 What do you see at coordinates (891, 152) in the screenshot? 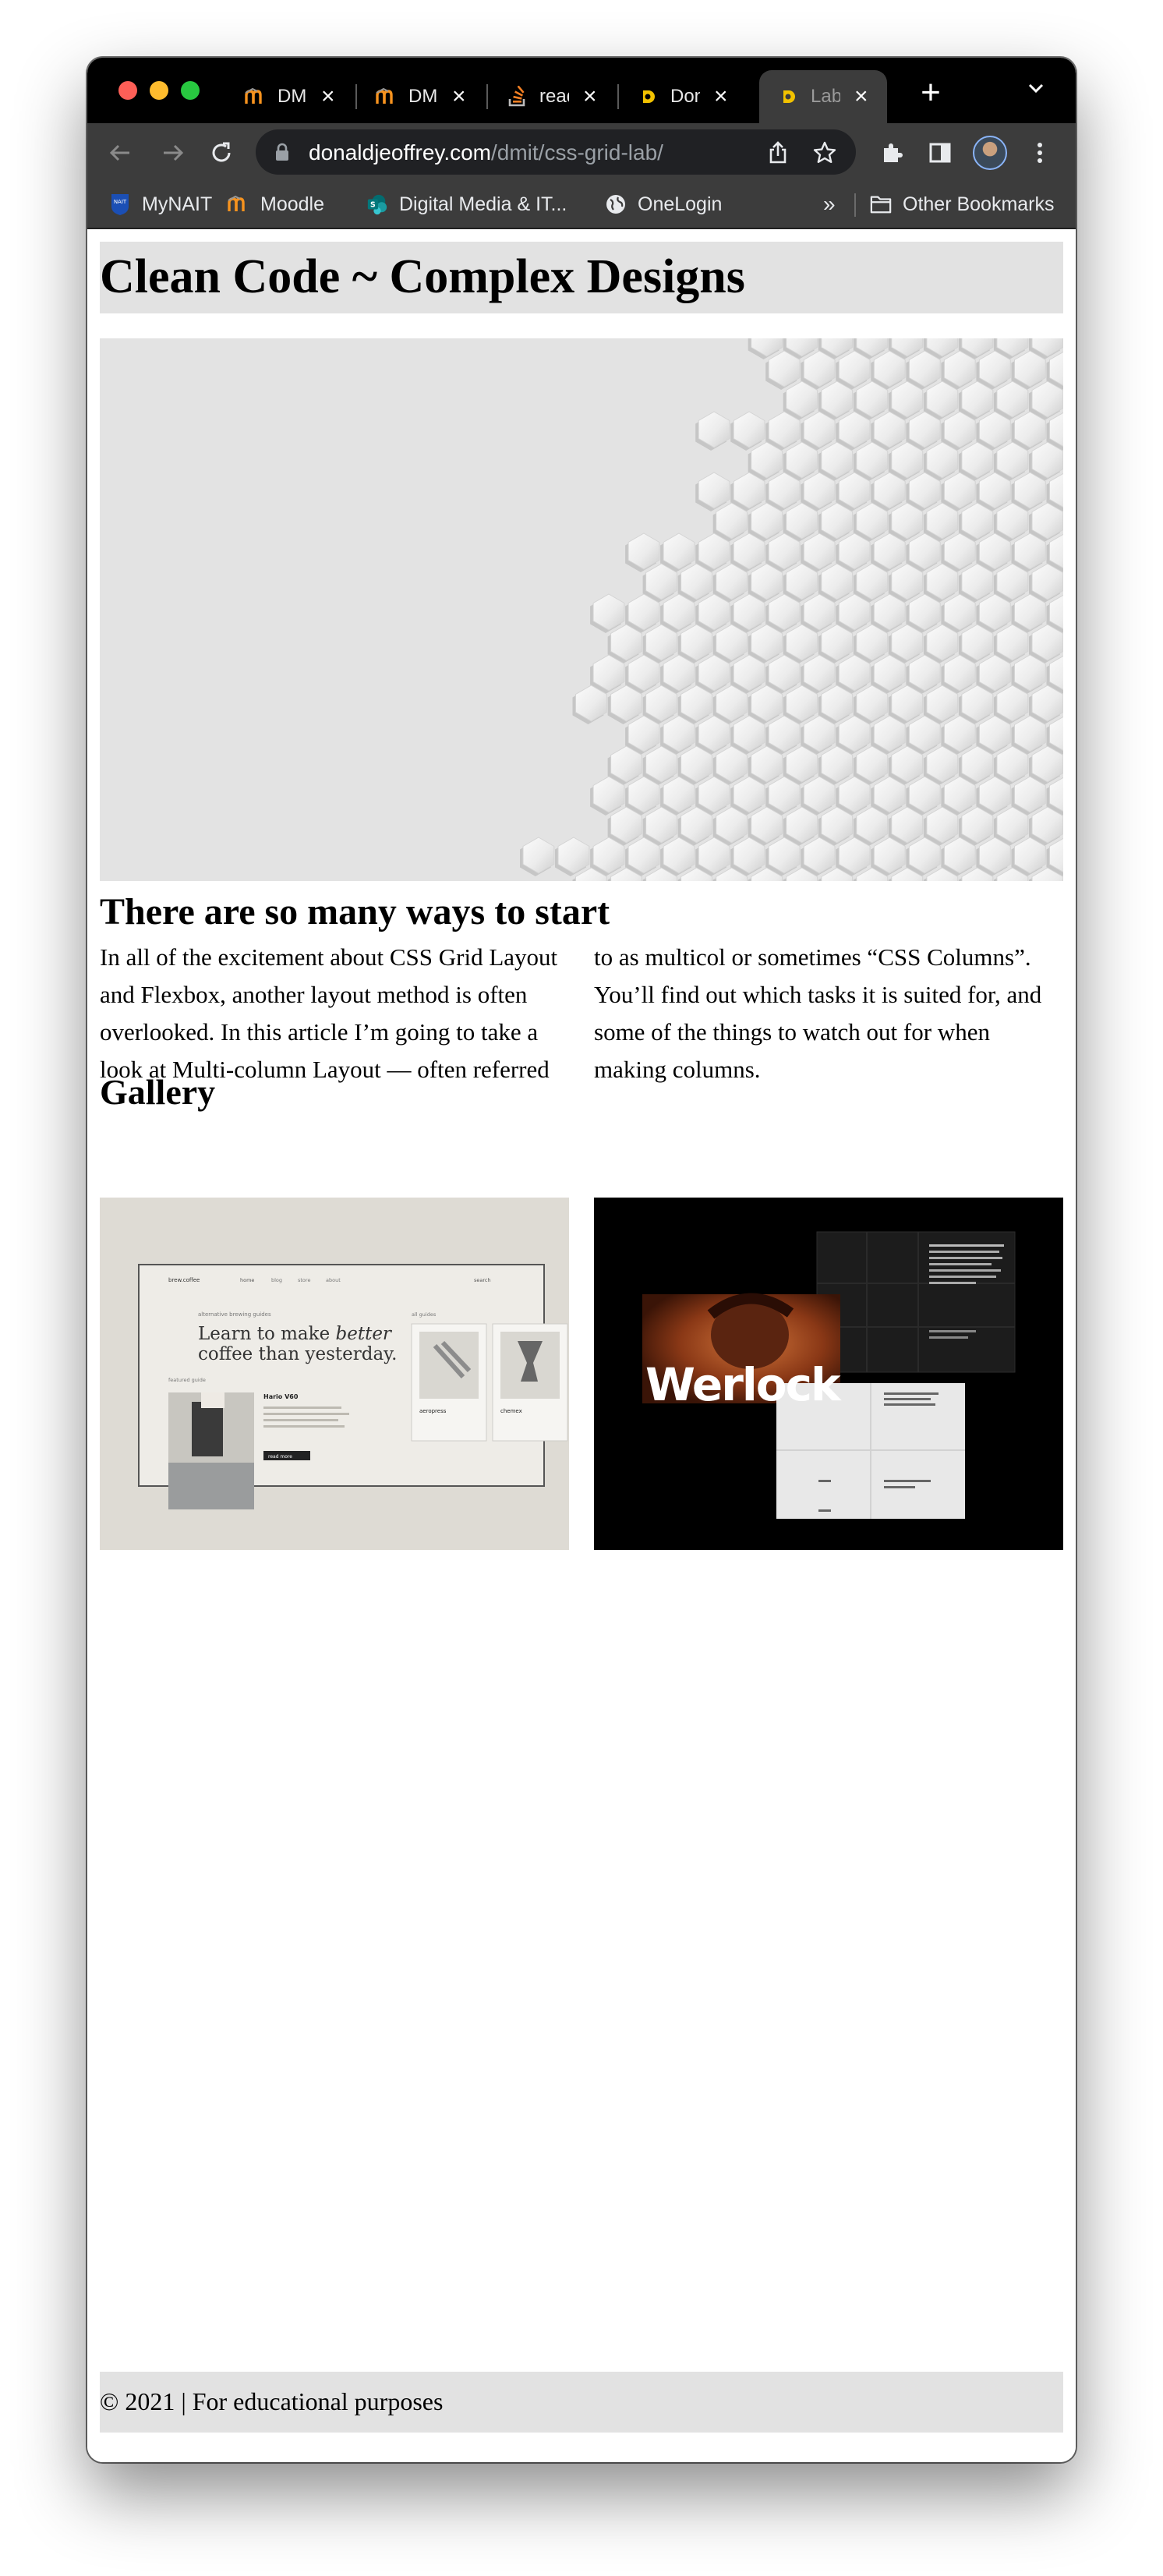
I see `extensions-icon` at bounding box center [891, 152].